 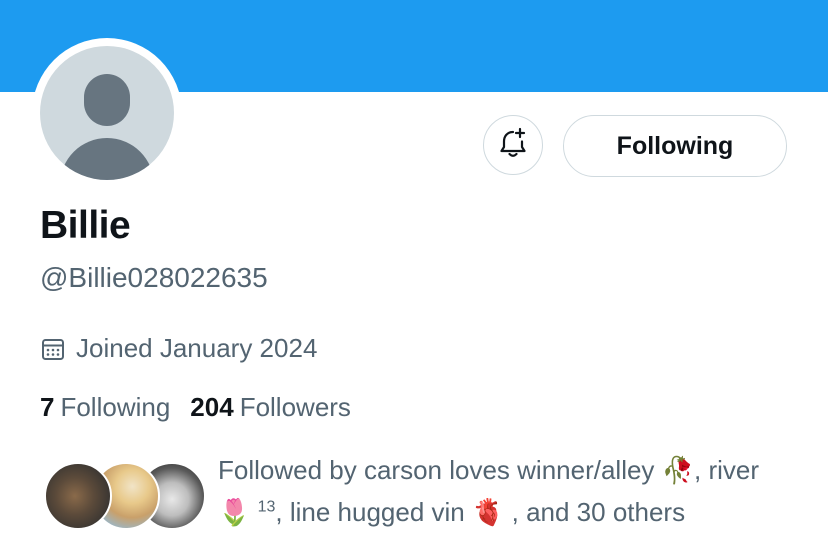 What do you see at coordinates (234, 513) in the screenshot?
I see `tulip-emoji: 🌷` at bounding box center [234, 513].